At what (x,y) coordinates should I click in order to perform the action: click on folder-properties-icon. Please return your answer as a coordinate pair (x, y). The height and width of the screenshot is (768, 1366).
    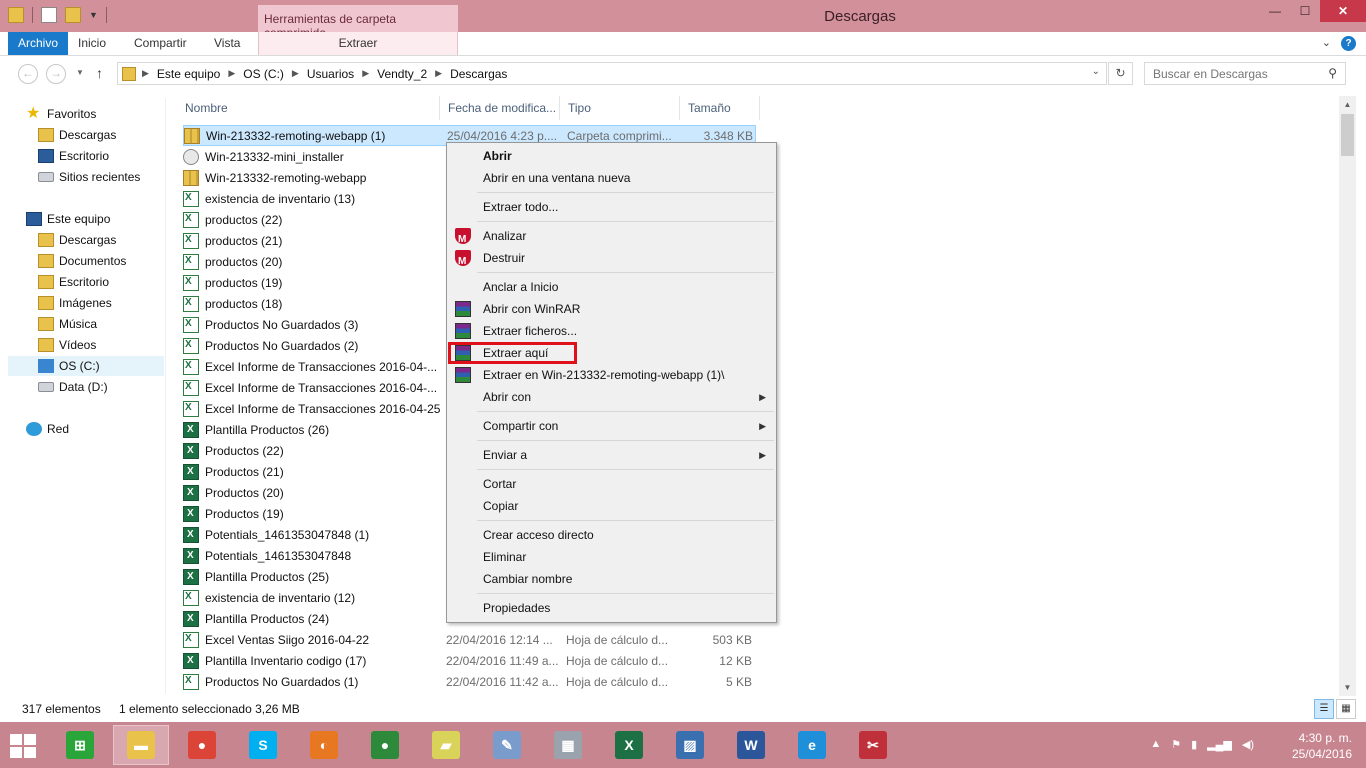
    Looking at the image, I should click on (16, 15).